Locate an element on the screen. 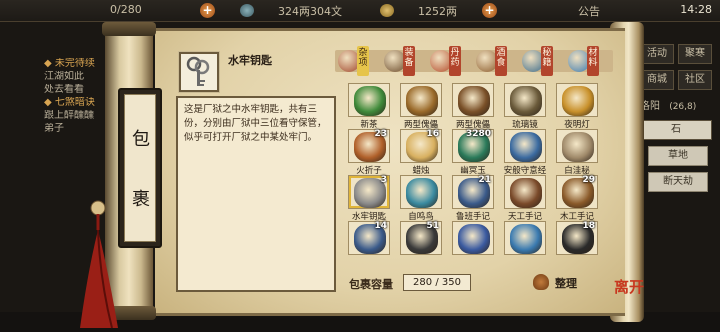 Image resolution: width=720 pixels, height=332 pixels. item-count: 3 is located at coordinates (383, 180).